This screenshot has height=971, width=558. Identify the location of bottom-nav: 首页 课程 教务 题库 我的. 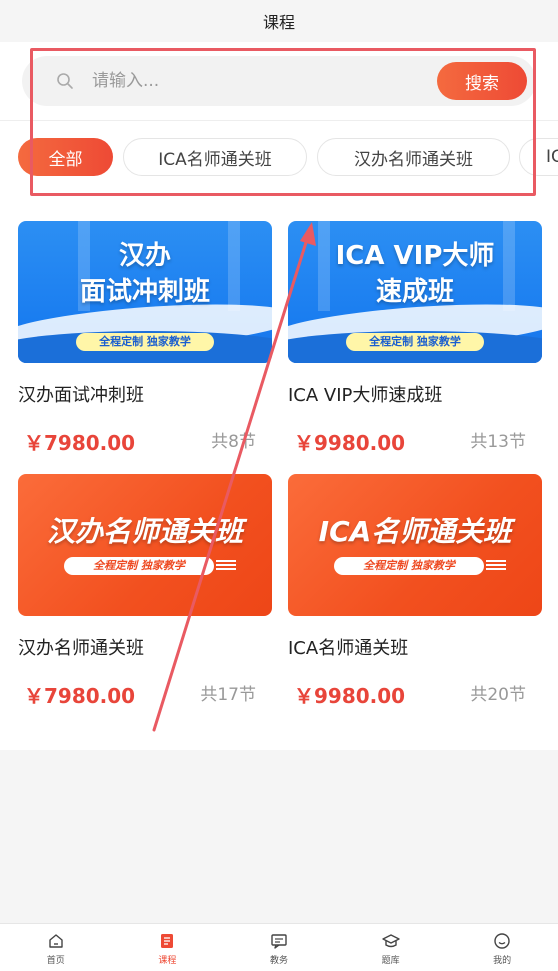
(279, 947).